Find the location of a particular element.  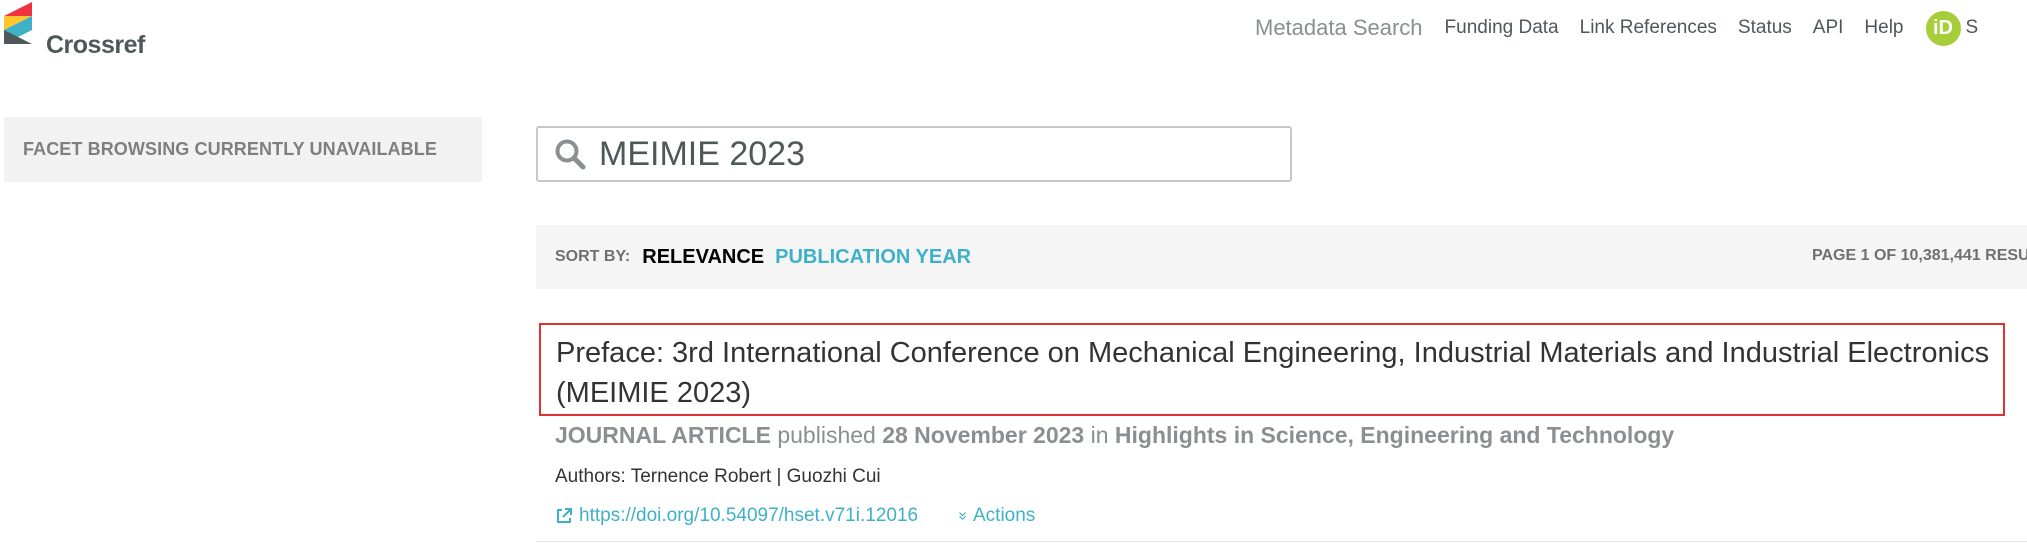

nav-metadata-search: Metadata Search is located at coordinates (1339, 28).